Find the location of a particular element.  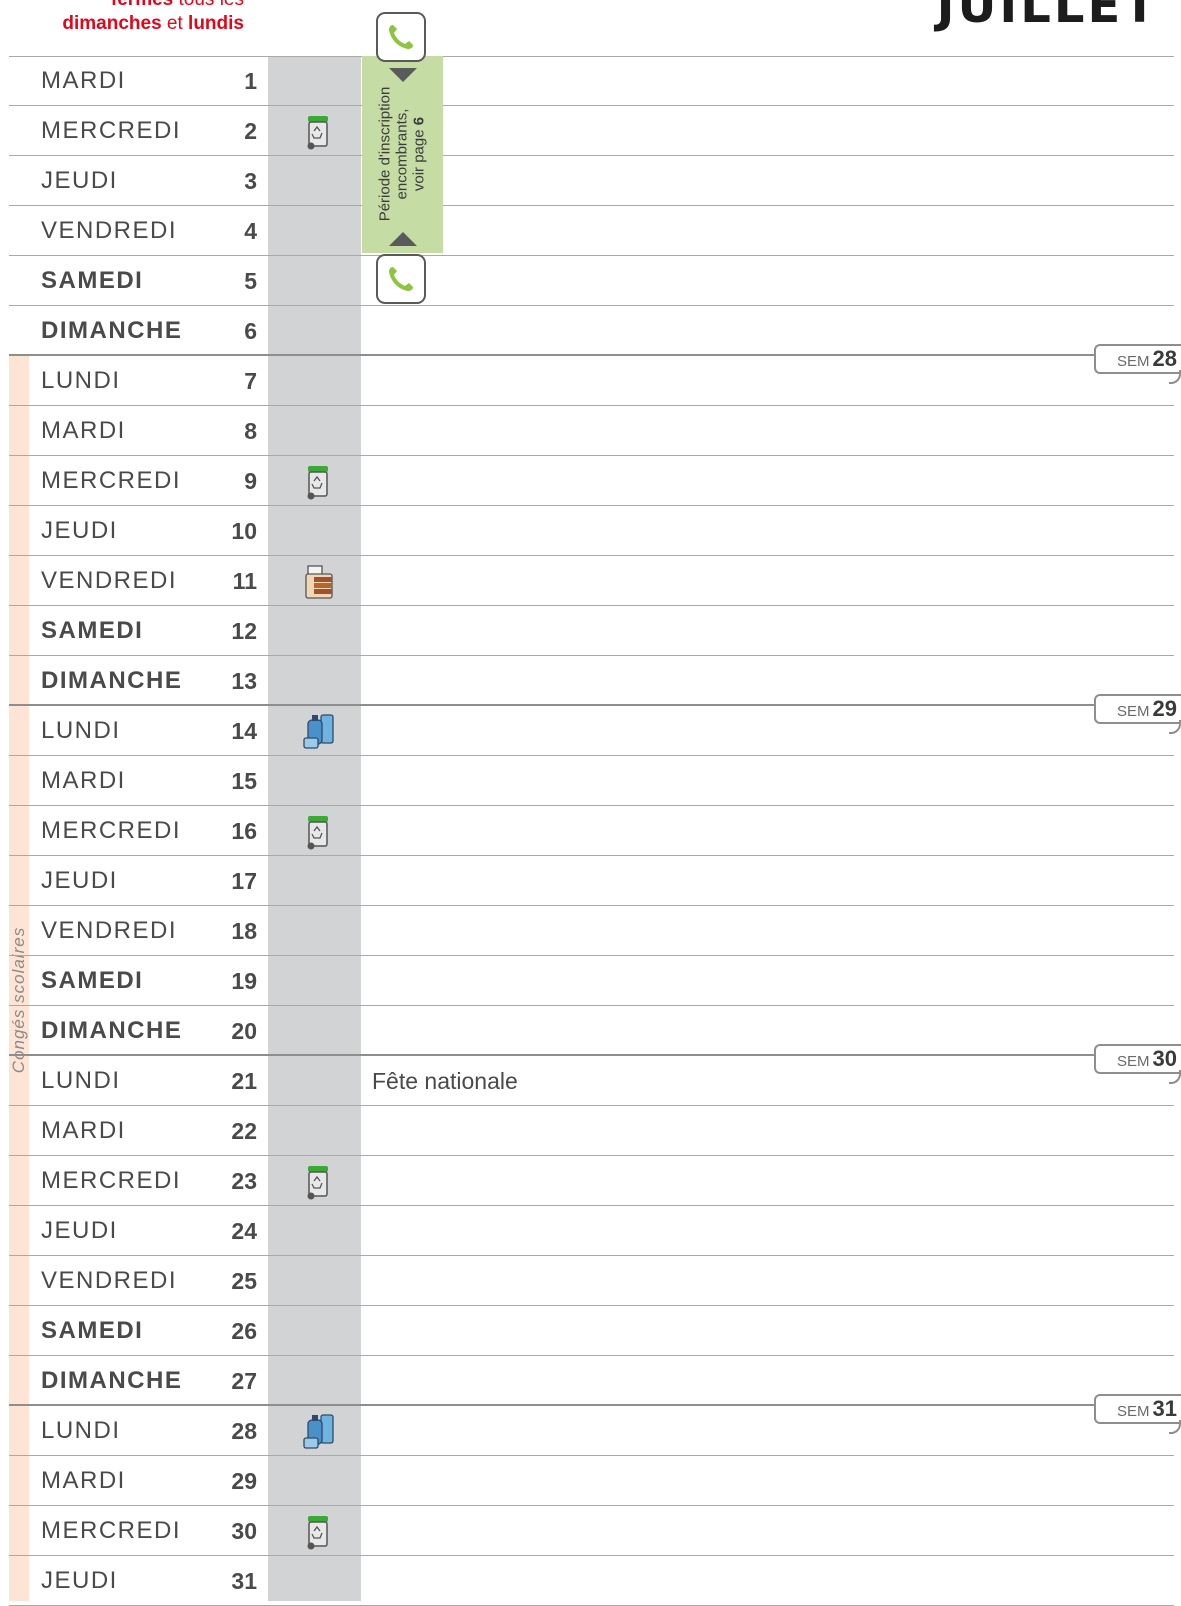

closure-note: fermés tous les dimanches et lundis is located at coordinates (122, 18).